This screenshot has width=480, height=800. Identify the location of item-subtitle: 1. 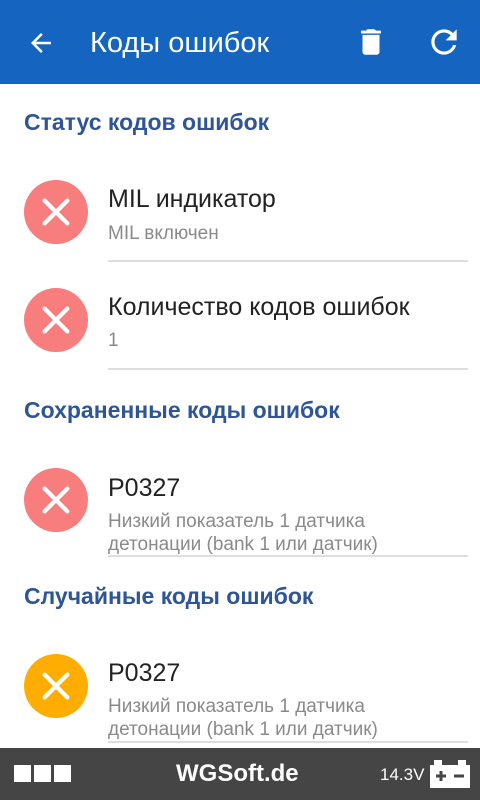
(113, 340).